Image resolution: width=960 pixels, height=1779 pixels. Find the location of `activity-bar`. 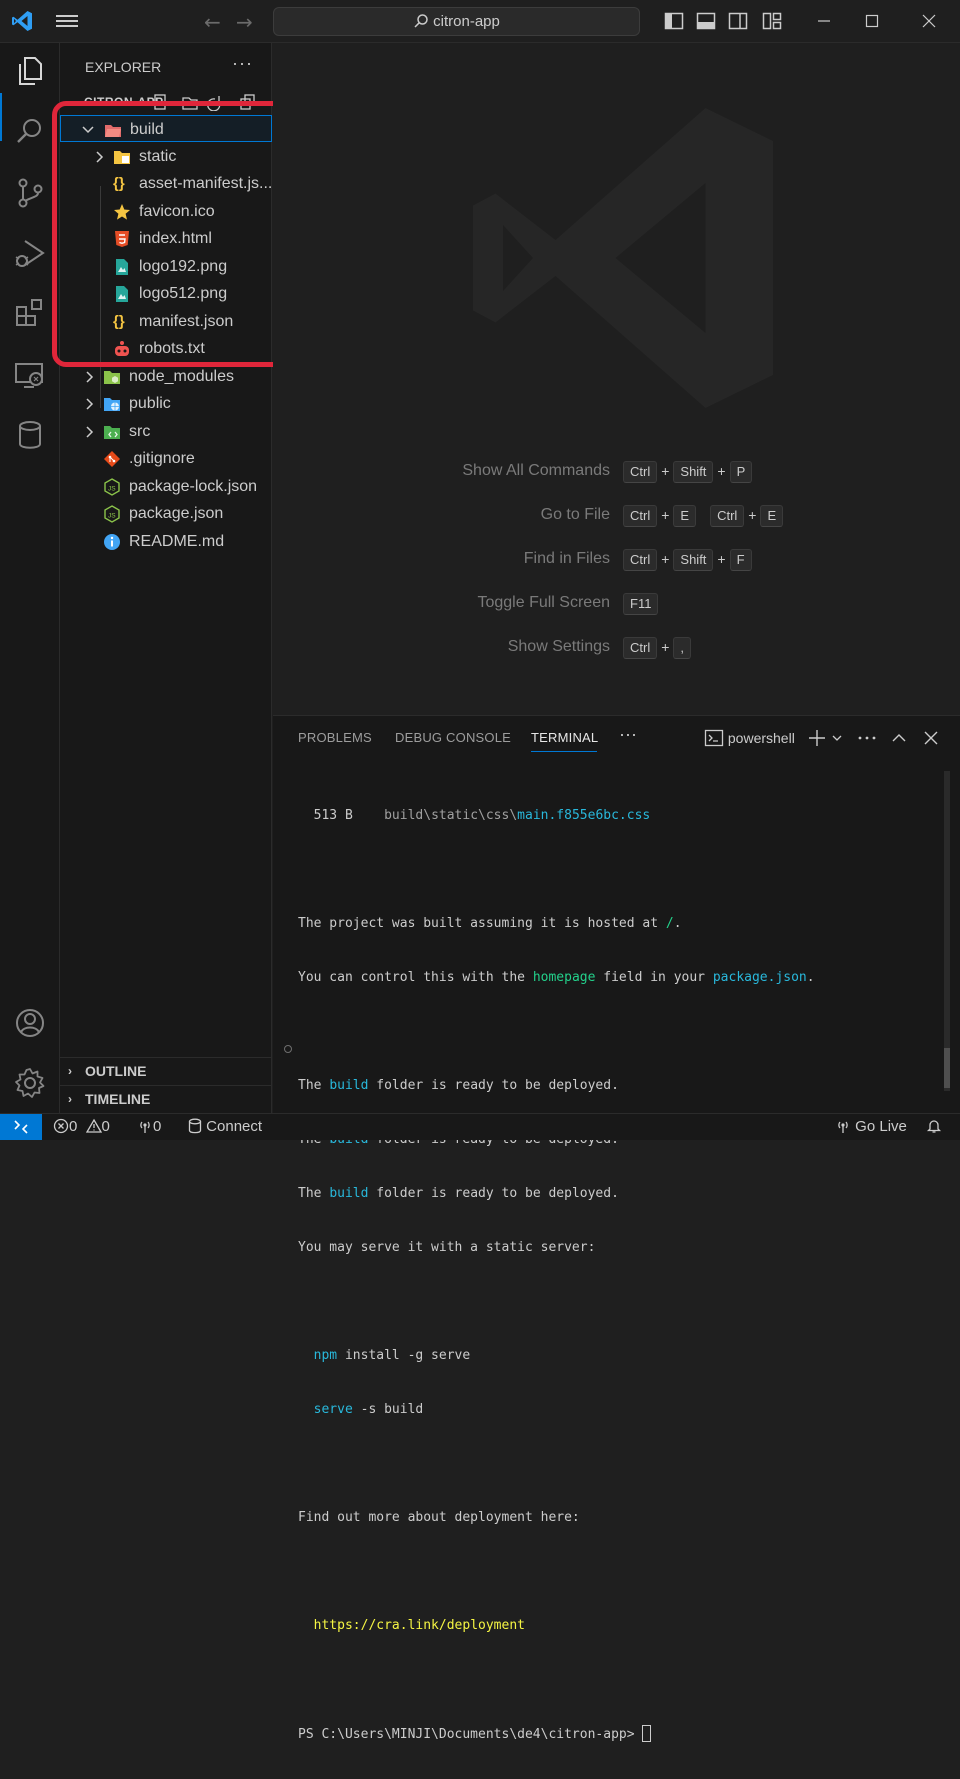

activity-bar is located at coordinates (30, 578).